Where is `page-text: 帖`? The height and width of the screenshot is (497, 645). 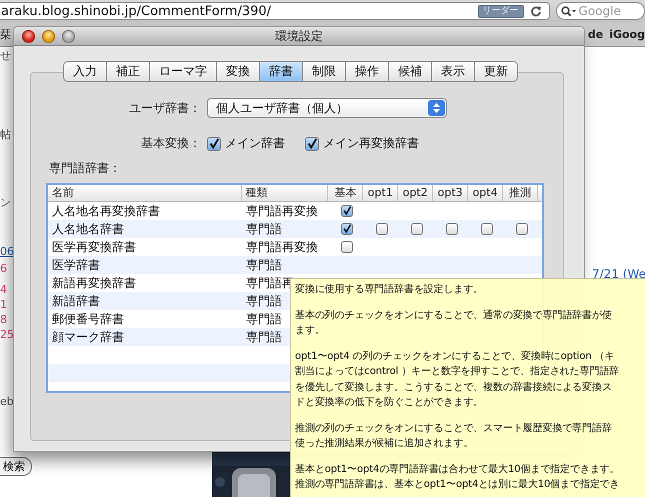
page-text: 帖 is located at coordinates (5, 134).